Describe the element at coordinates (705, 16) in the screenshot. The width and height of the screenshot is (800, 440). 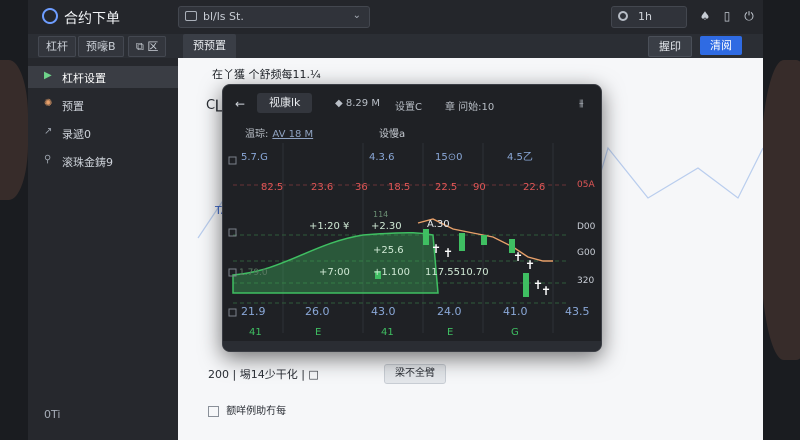
I see `bell-icon: ♠` at that location.